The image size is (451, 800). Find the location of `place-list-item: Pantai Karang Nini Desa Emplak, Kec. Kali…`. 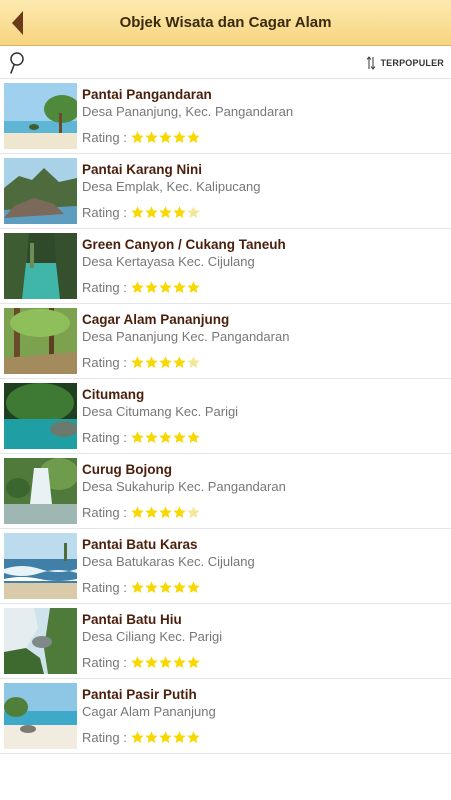

place-list-item: Pantai Karang Nini Desa Emplak, Kec. Kali… is located at coordinates (225, 191).